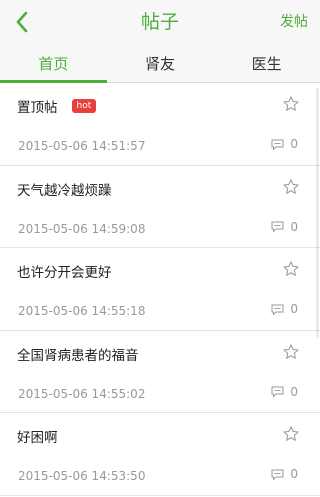 The height and width of the screenshot is (497, 320). What do you see at coordinates (317, 213) in the screenshot?
I see `scrollbar` at bounding box center [317, 213].